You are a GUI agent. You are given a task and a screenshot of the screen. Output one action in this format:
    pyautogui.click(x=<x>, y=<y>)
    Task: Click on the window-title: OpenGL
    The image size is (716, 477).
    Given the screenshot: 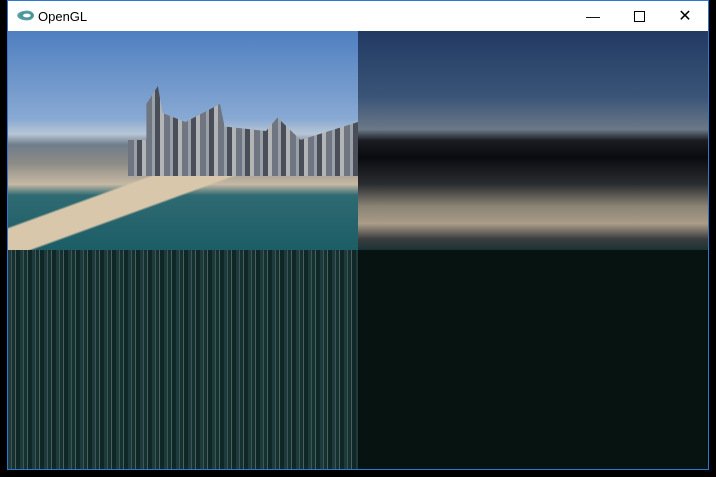 What is the action you would take?
    pyautogui.click(x=63, y=16)
    